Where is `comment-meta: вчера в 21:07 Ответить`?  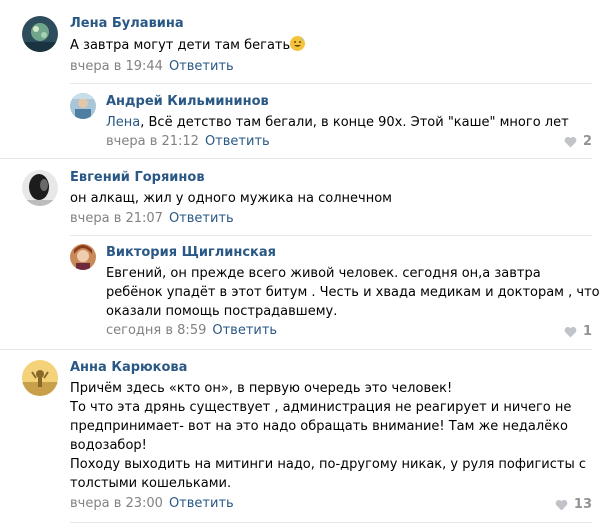 comment-meta: вчера в 21:07 Ответить is located at coordinates (152, 218).